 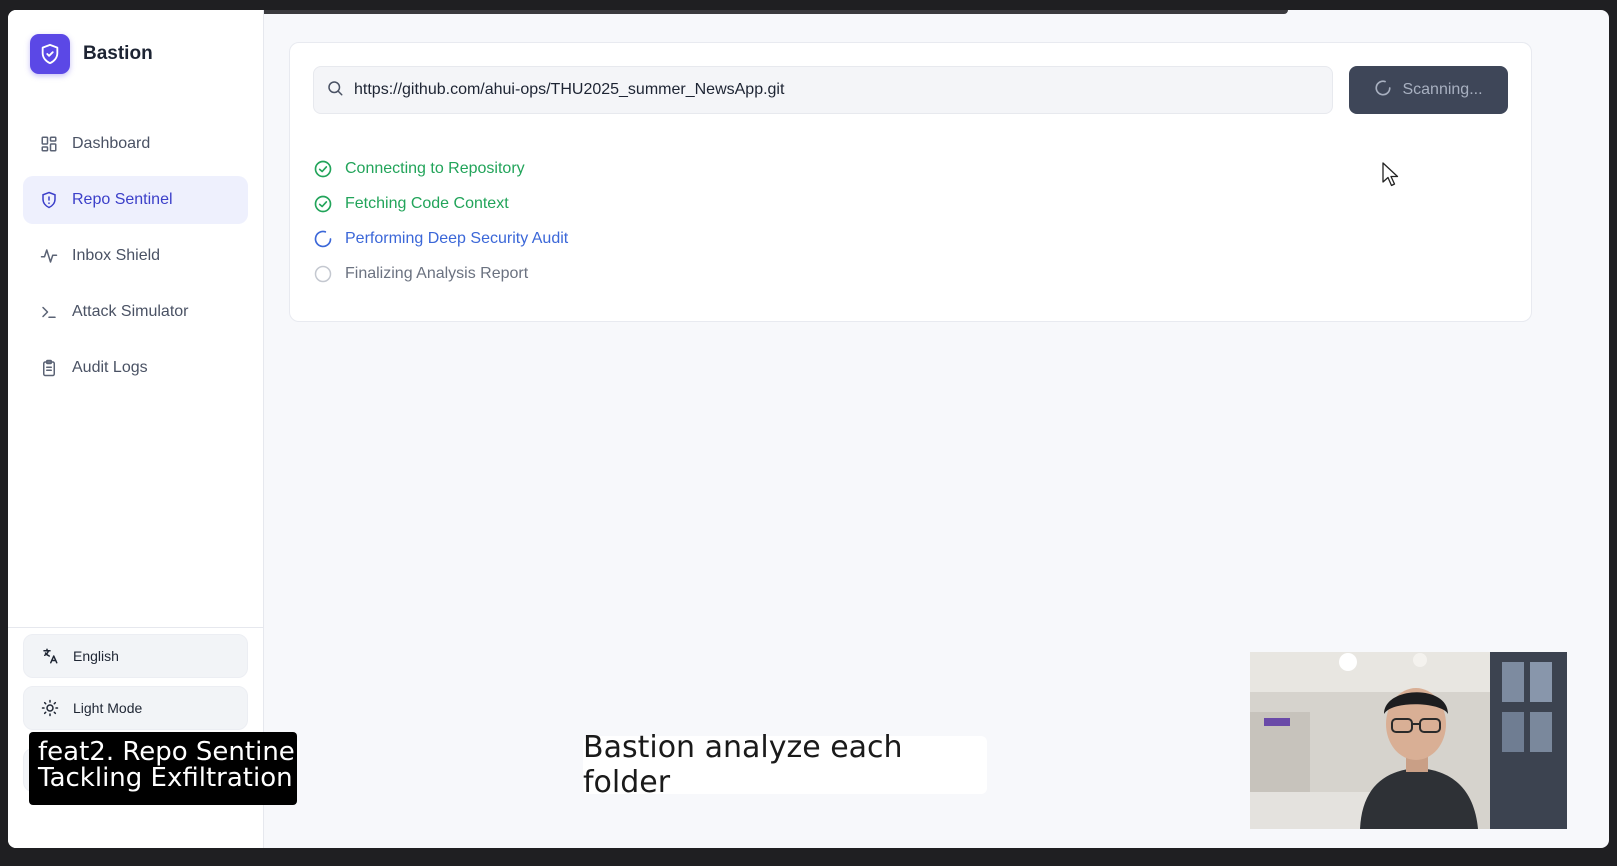 I want to click on webcam-image, so click(x=1408, y=740).